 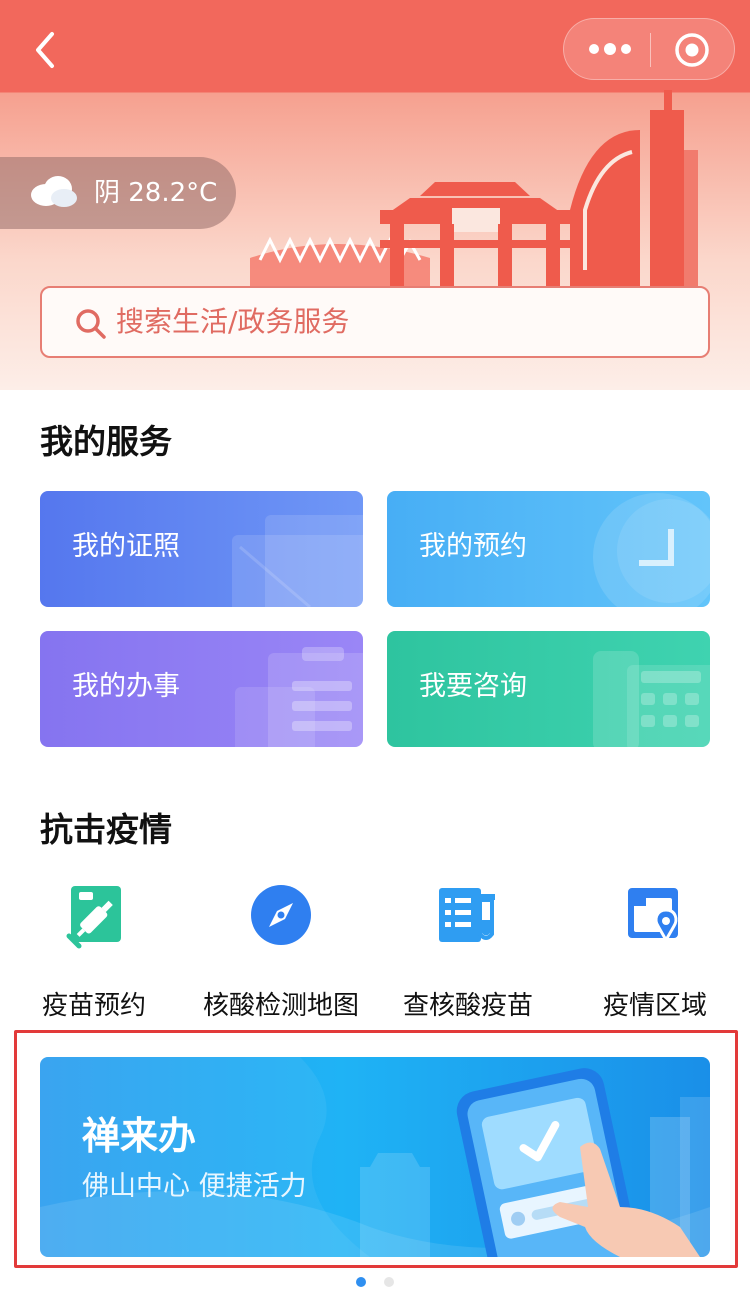 What do you see at coordinates (106, 829) in the screenshot?
I see `epidemic-title: 抗击疫情` at bounding box center [106, 829].